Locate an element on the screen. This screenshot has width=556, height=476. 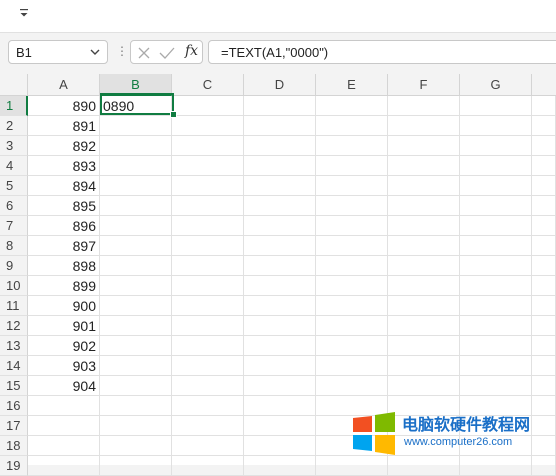
row-header-15: 15 is located at coordinates (14, 386).